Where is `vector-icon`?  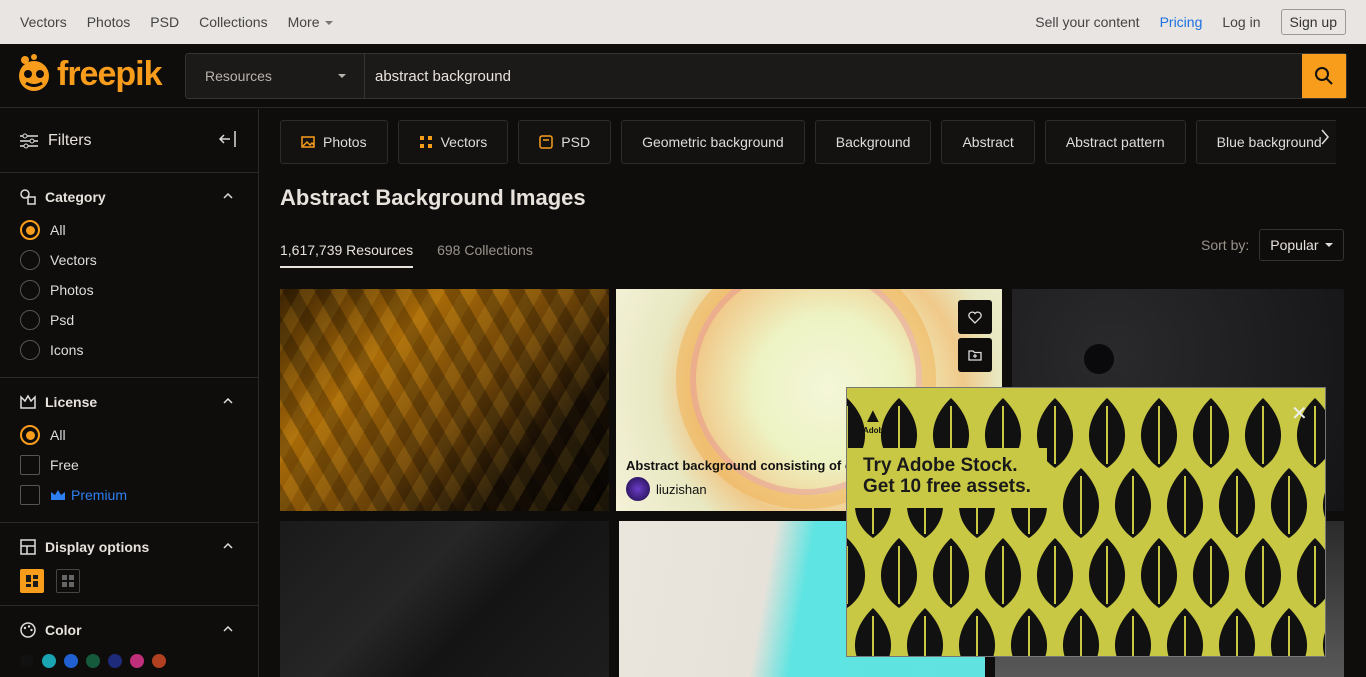 vector-icon is located at coordinates (425, 142).